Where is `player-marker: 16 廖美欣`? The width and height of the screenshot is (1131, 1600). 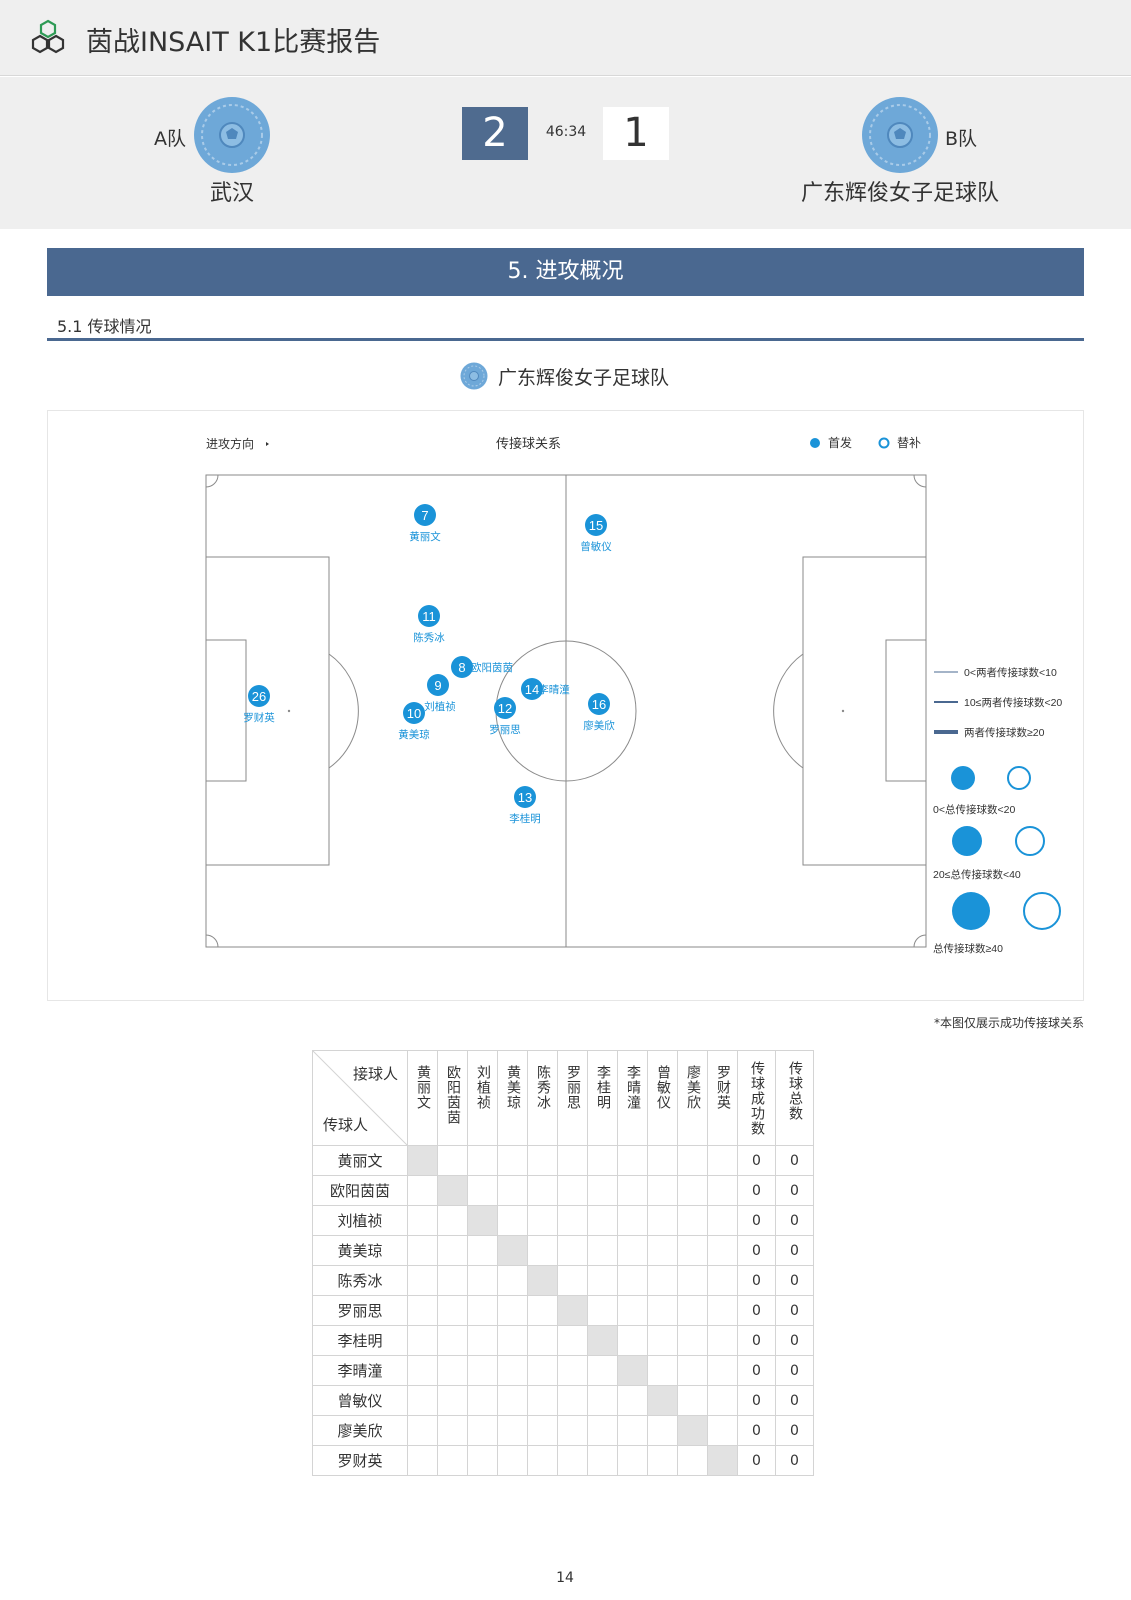
player-marker: 16 廖美欣 is located at coordinates (599, 712).